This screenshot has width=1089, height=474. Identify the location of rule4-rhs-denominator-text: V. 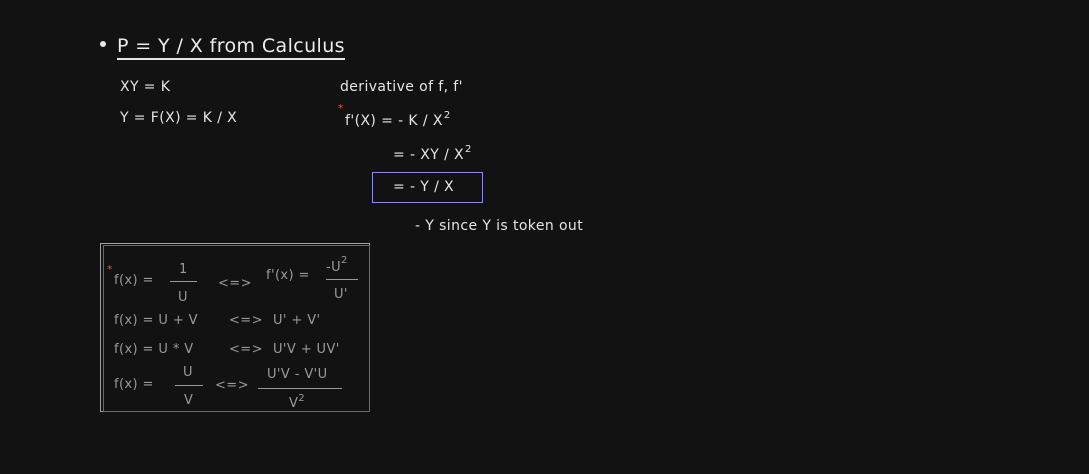
(294, 403).